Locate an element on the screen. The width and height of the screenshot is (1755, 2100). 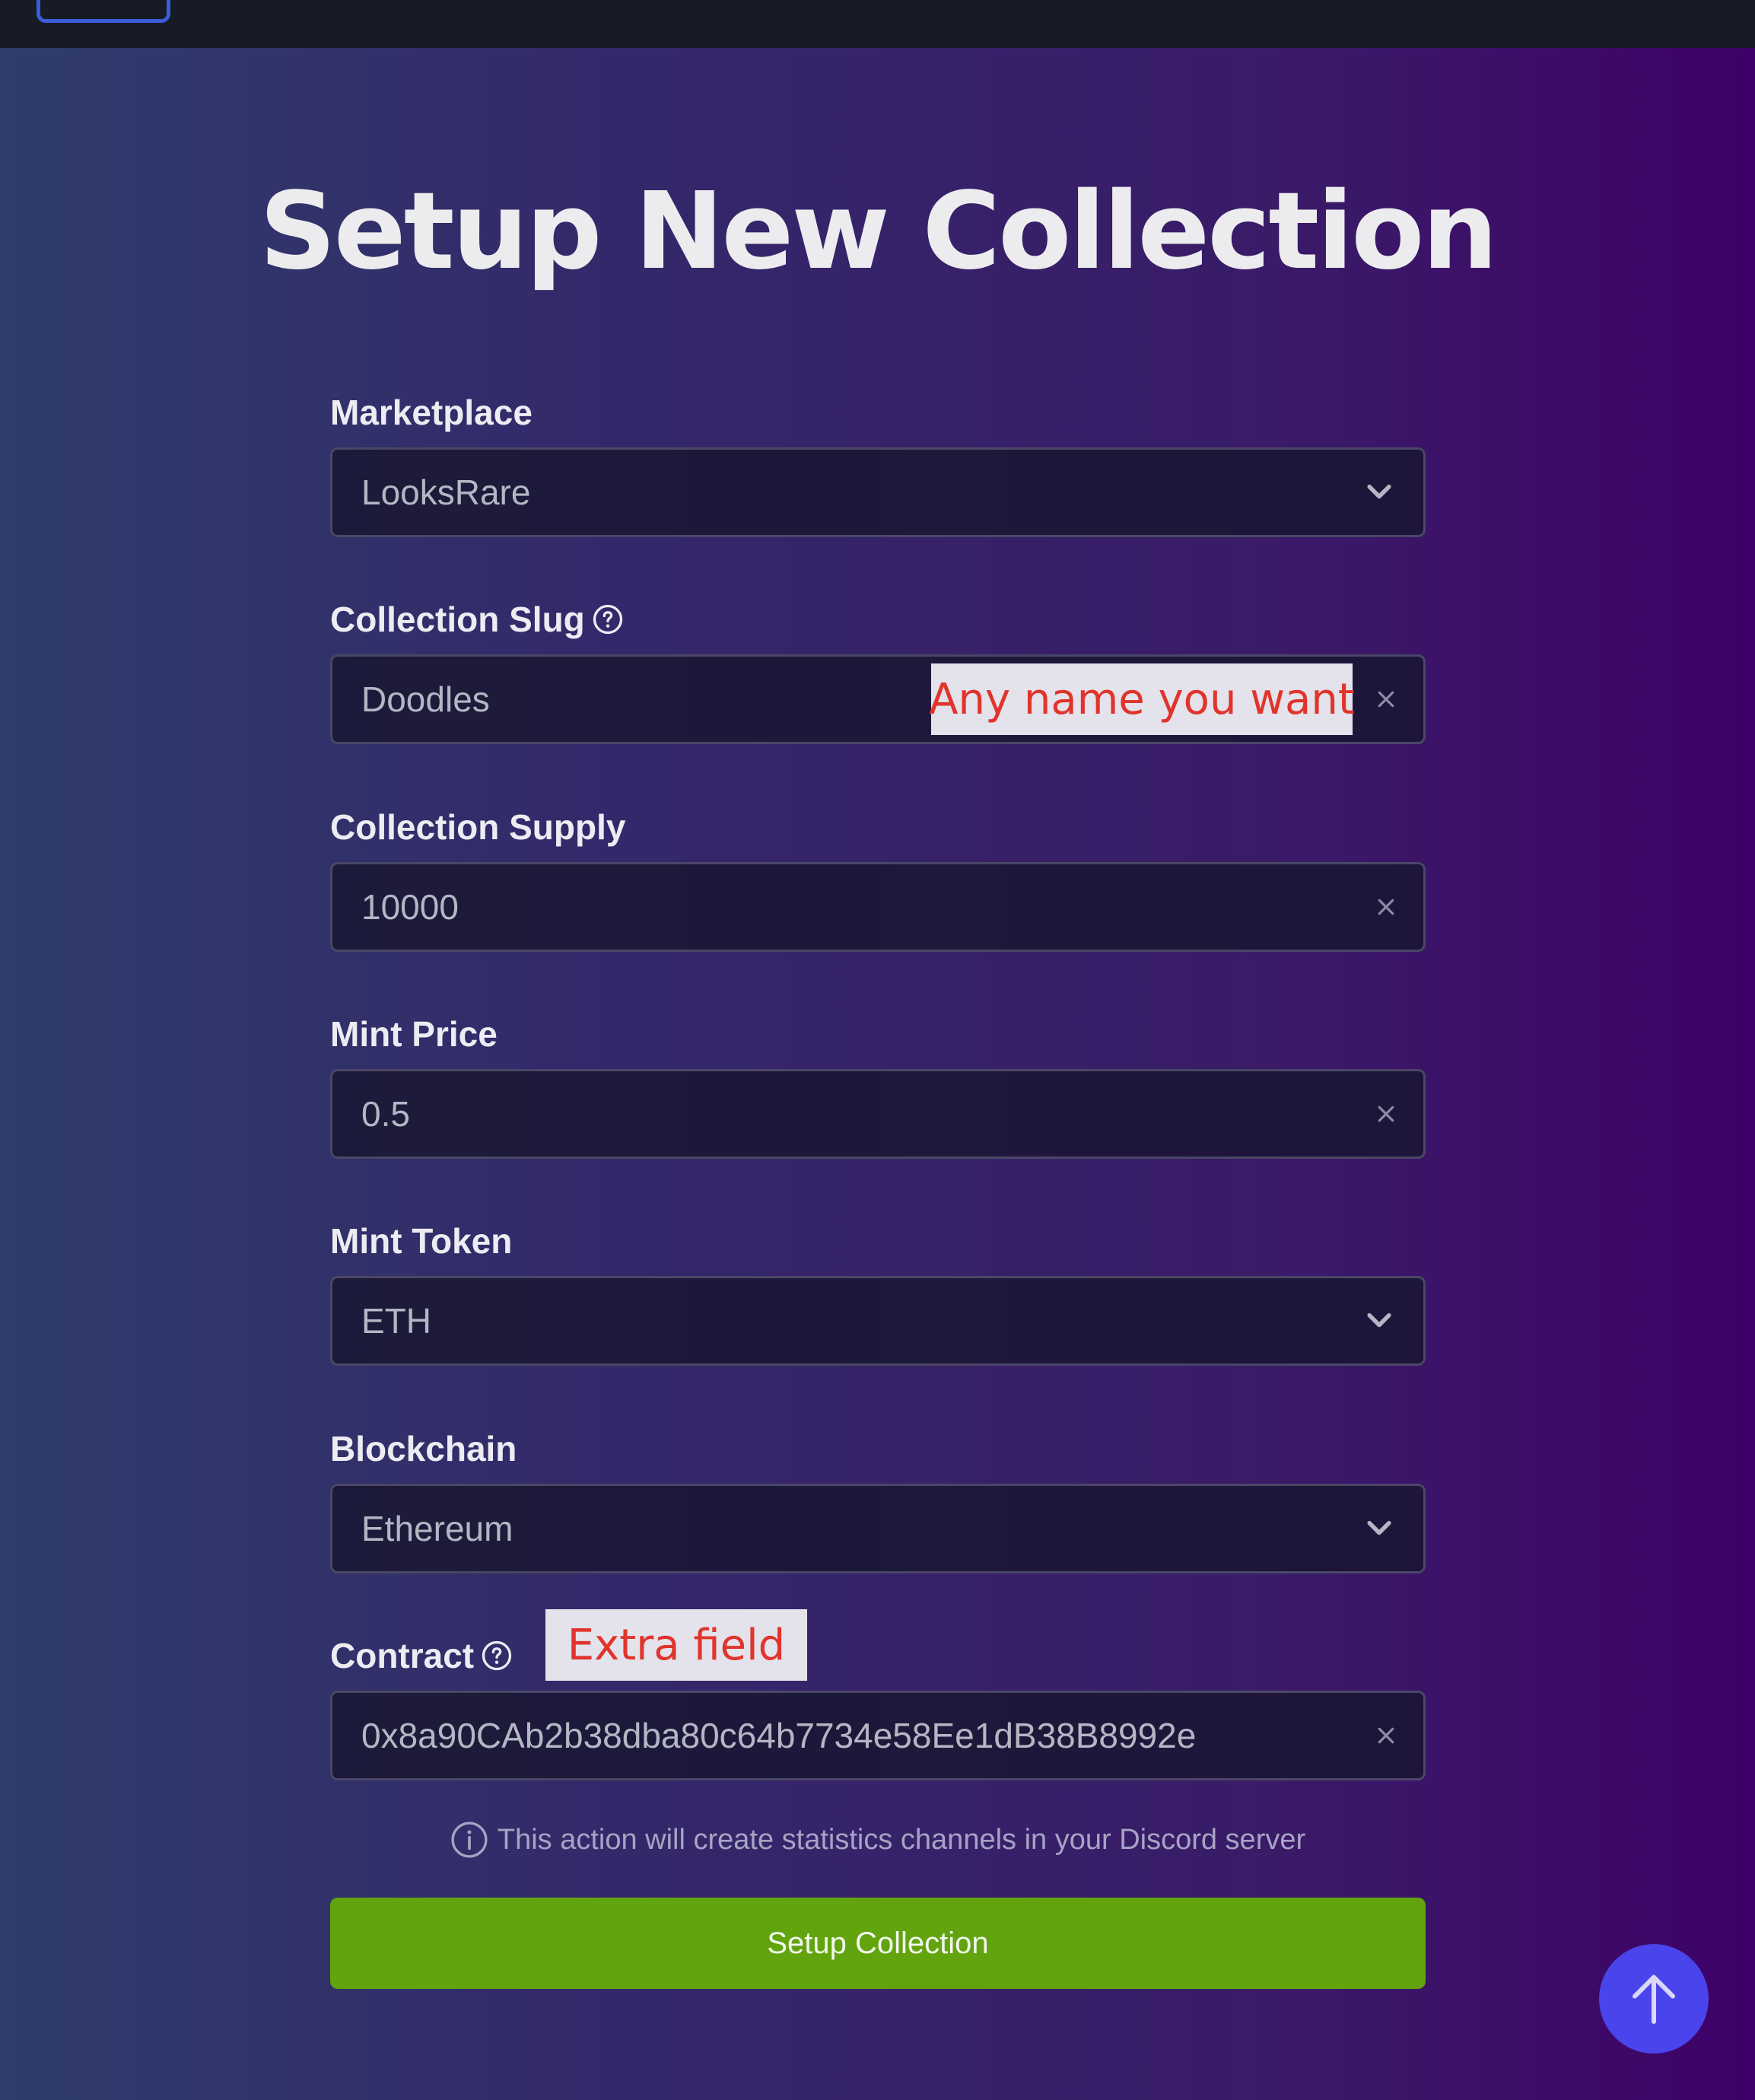
contract-annotation: Extra field is located at coordinates (676, 1645).